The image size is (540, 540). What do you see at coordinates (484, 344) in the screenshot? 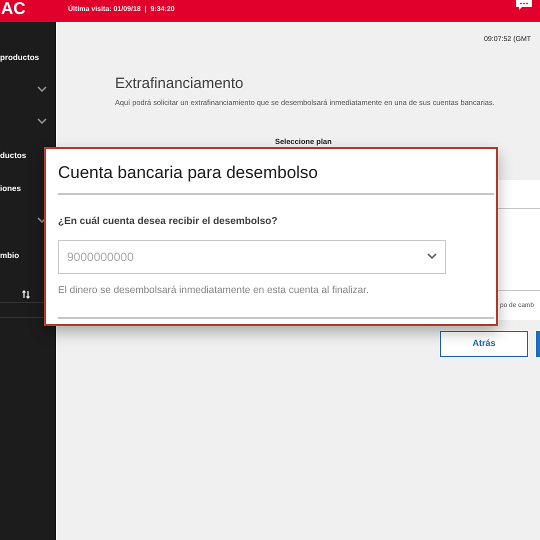
I see `back-button: Atrás` at bounding box center [484, 344].